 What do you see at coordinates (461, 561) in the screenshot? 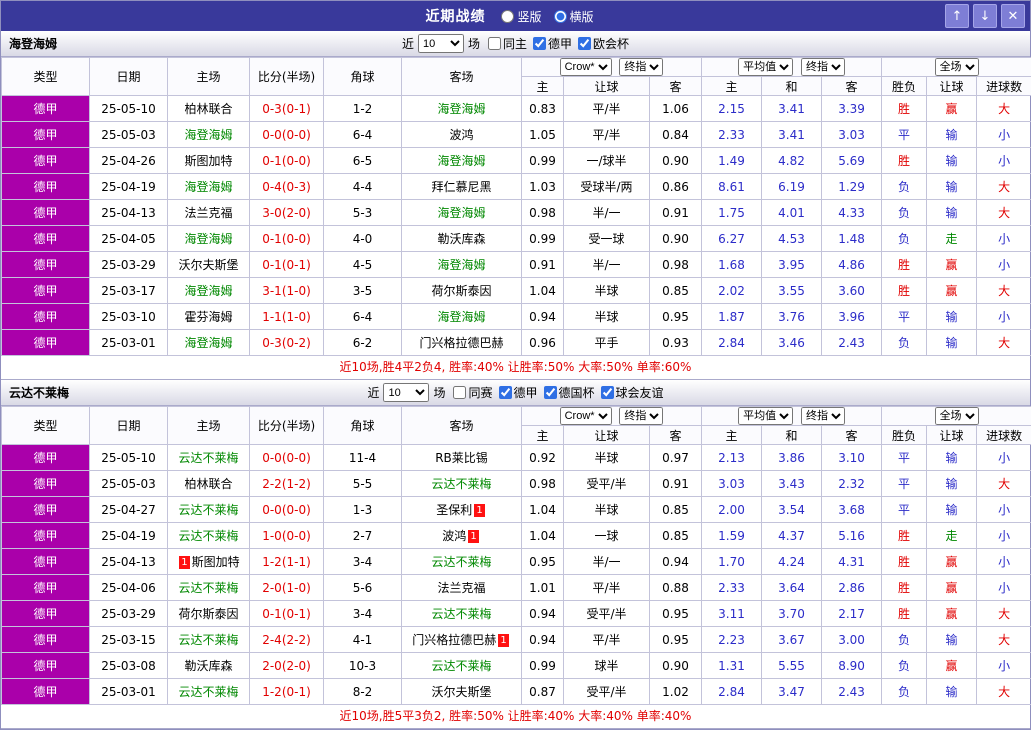
I see `away-team-cell: 云达不莱梅` at bounding box center [461, 561].